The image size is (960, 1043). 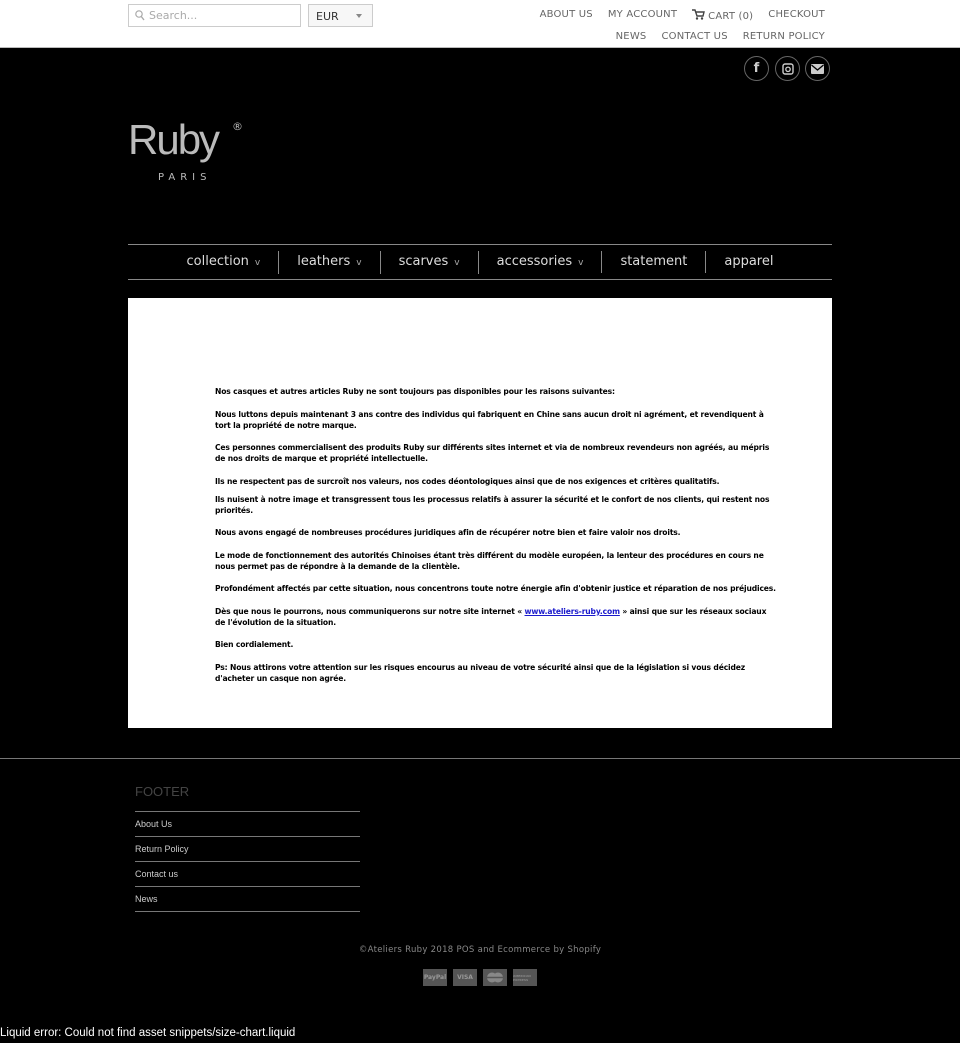 What do you see at coordinates (796, 15) in the screenshot?
I see `checkout-link: CHECKOUT` at bounding box center [796, 15].